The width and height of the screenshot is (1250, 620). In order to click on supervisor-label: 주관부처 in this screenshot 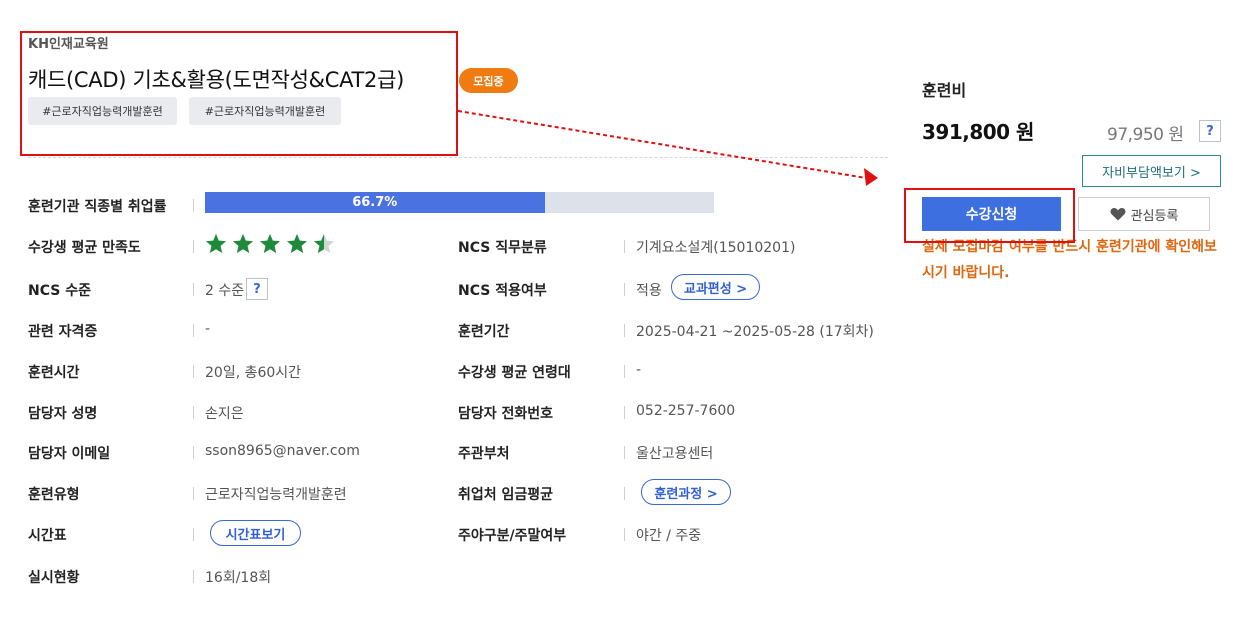, I will do `click(484, 454)`.